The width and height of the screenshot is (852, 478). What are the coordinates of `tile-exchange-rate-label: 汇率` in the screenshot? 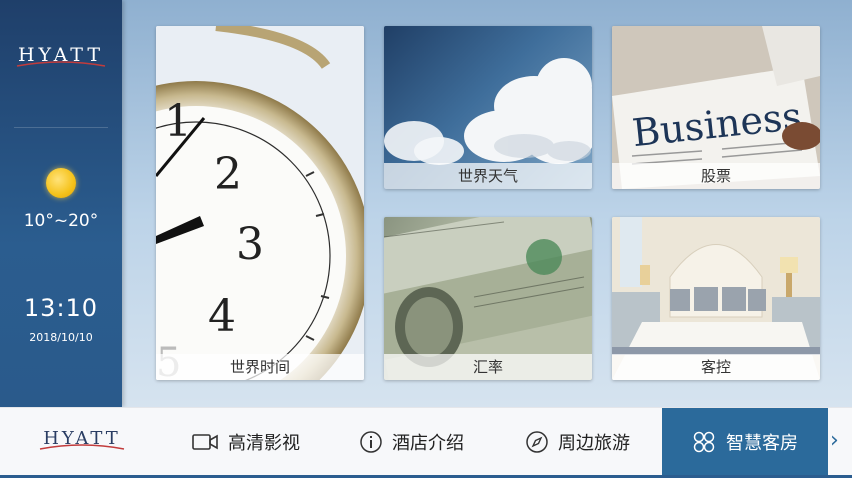 It's located at (488, 367).